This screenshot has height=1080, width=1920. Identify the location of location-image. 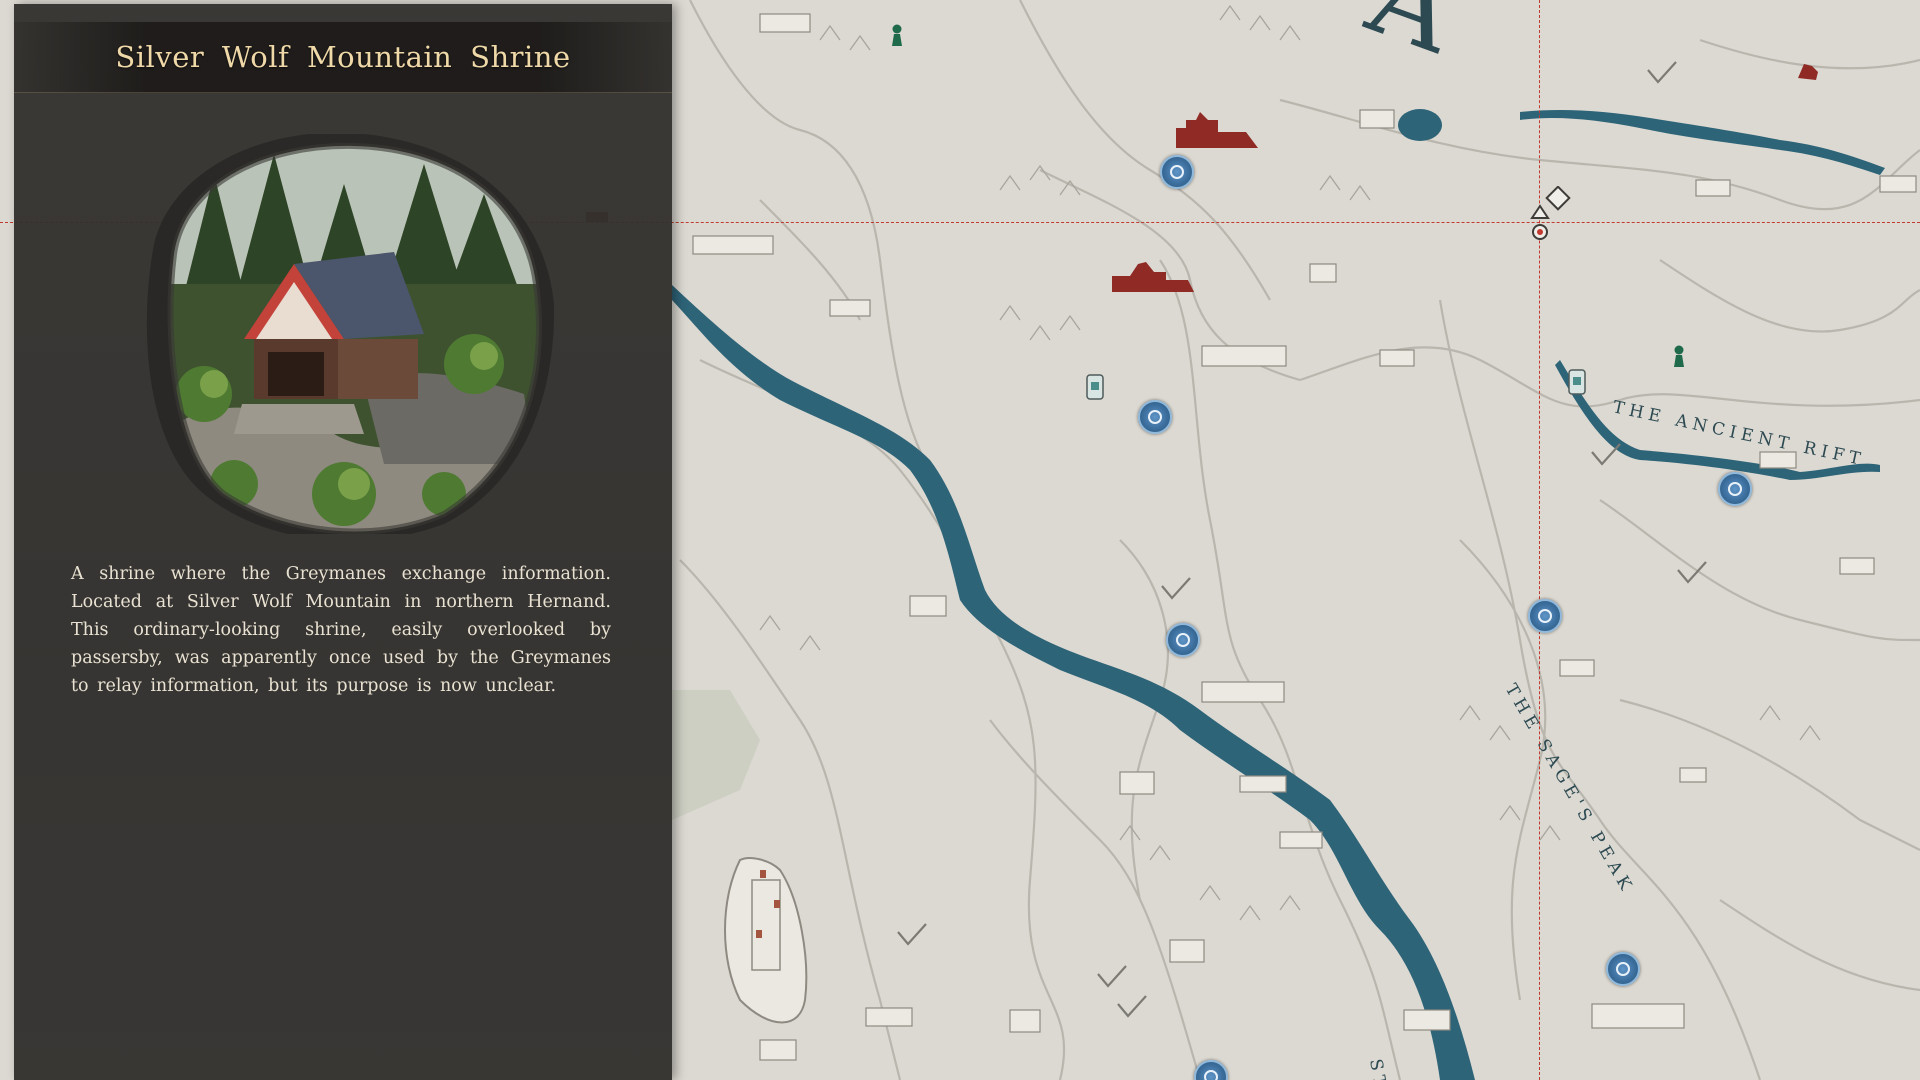
(350, 334).